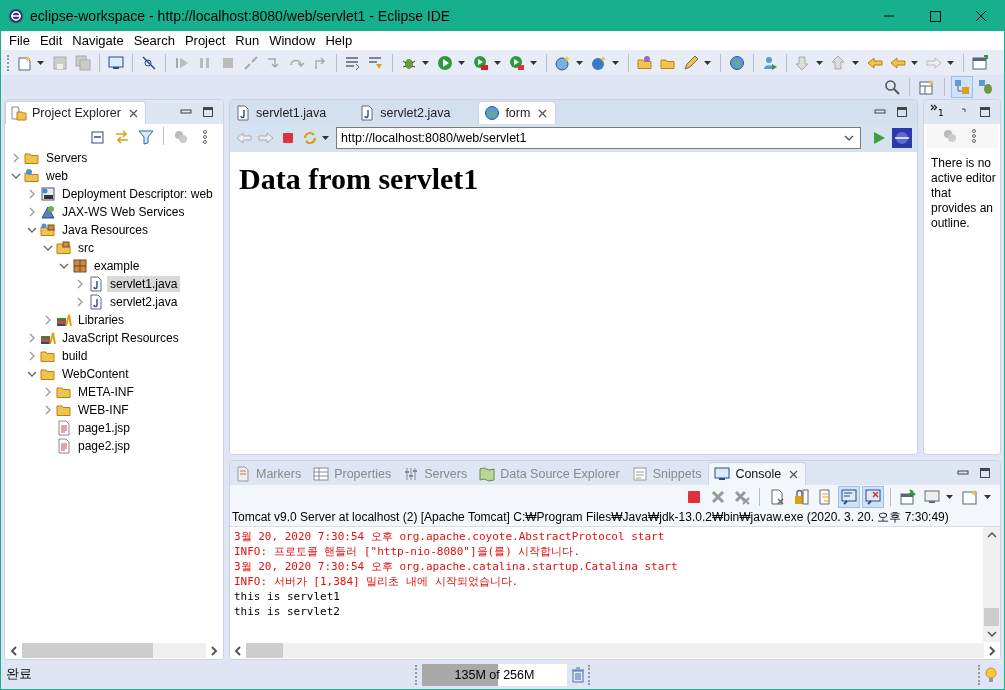 The image size is (1005, 690). What do you see at coordinates (67, 158) in the screenshot?
I see `tree-item: Servers` at bounding box center [67, 158].